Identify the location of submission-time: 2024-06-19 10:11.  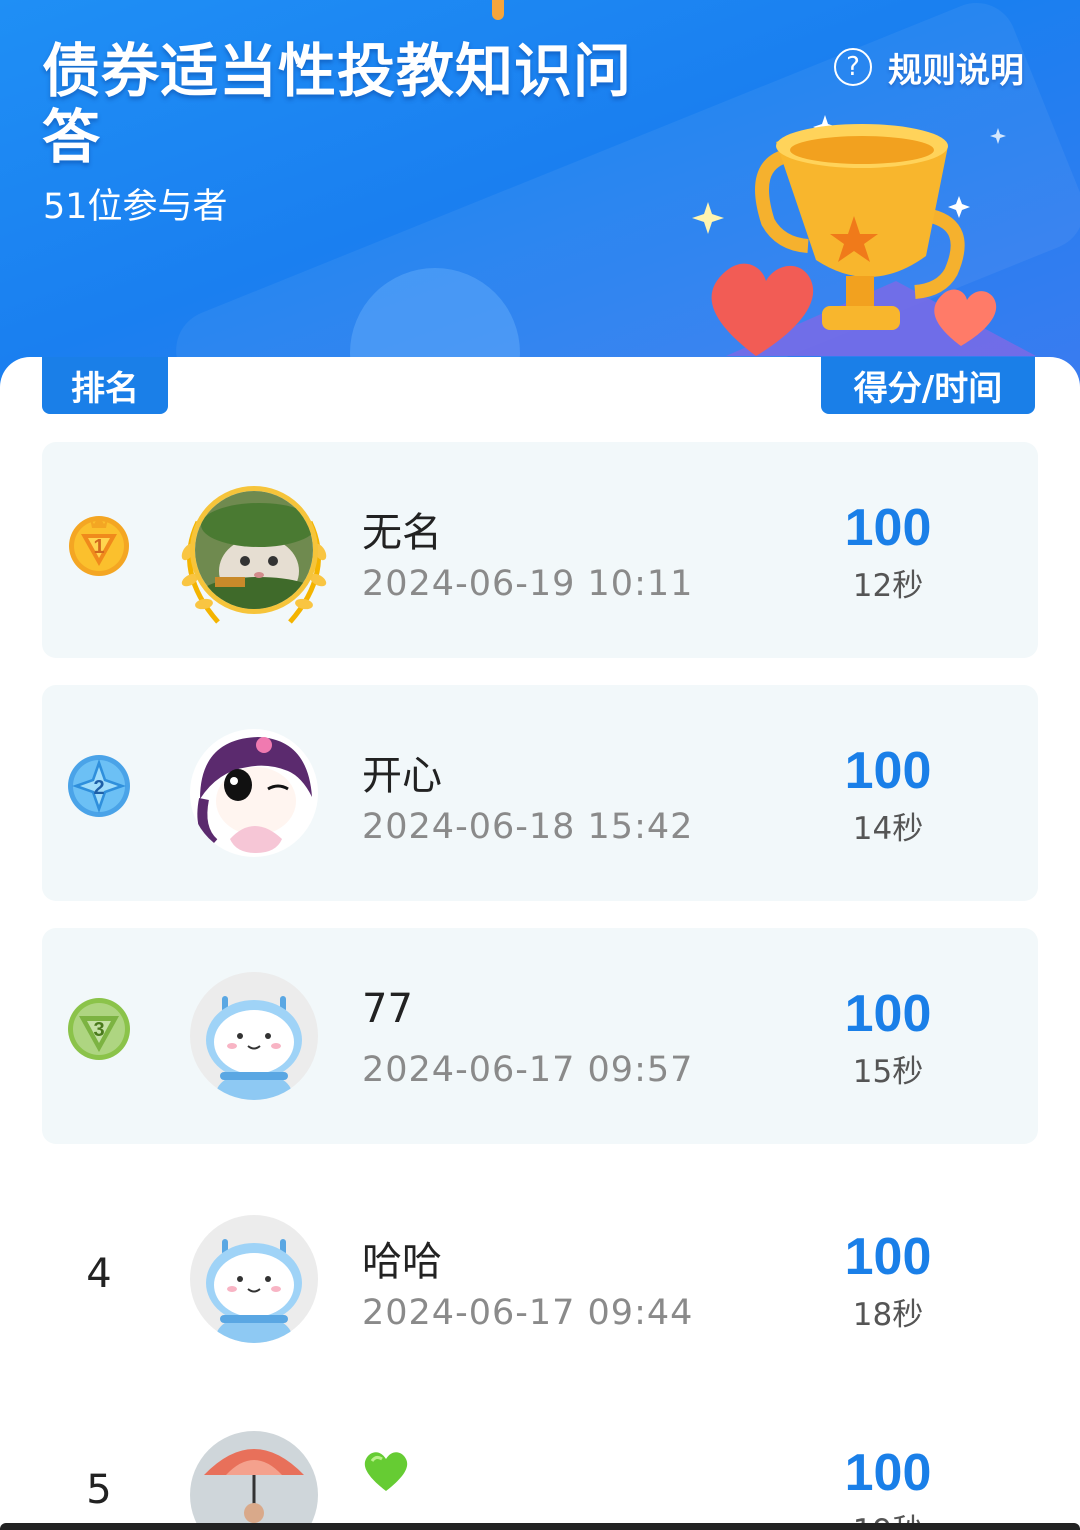
(528, 584).